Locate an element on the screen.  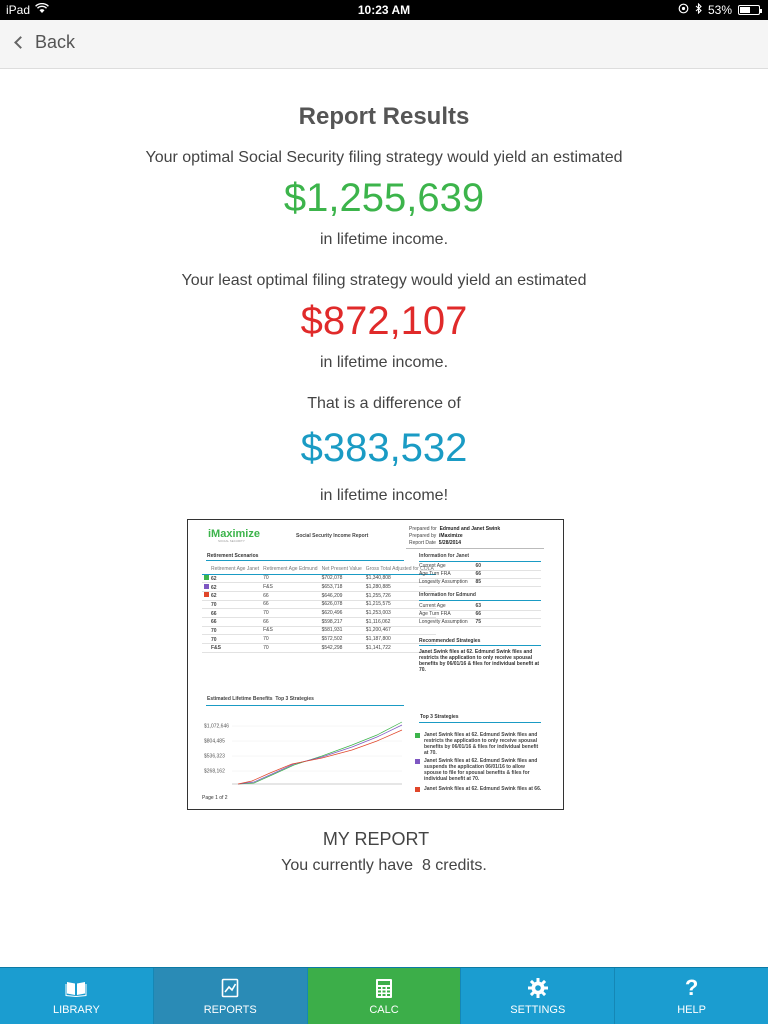
optimal-suffix: in lifetime income. is located at coordinates (384, 239).